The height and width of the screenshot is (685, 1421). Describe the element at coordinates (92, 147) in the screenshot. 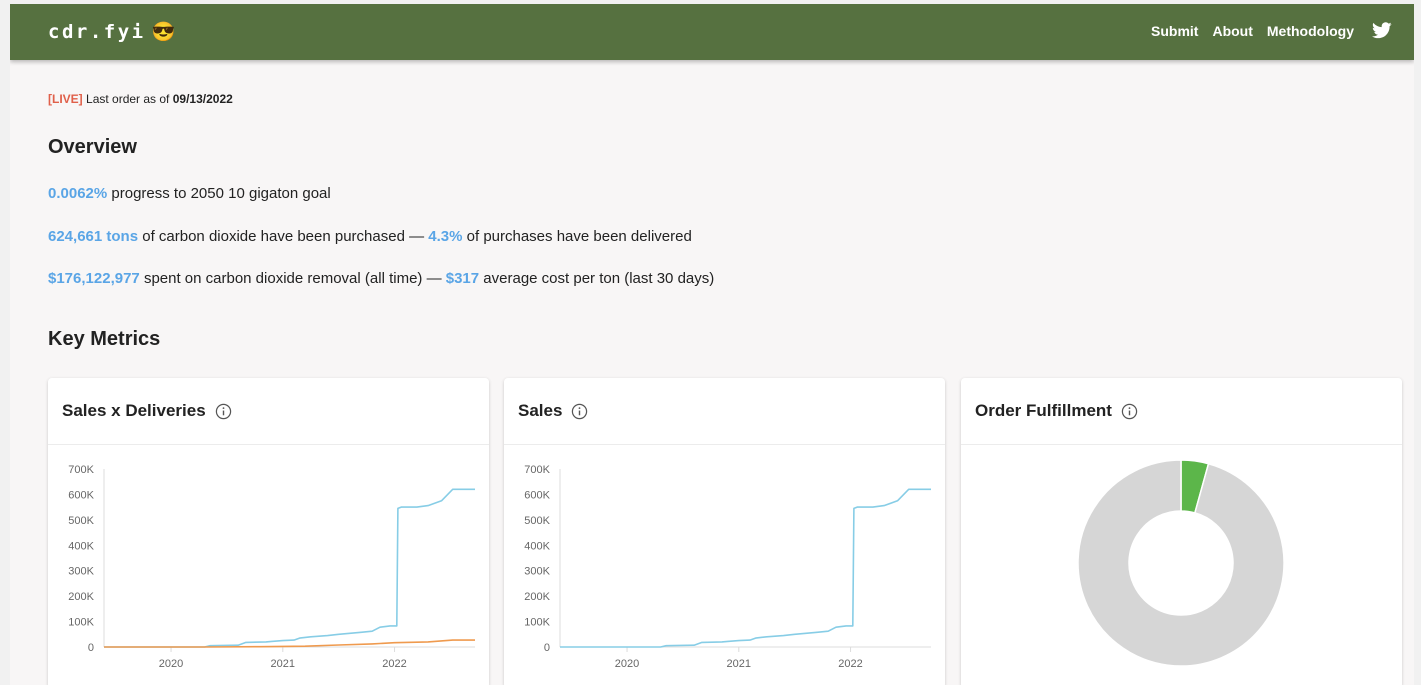

I see `overview-heading: Overview` at that location.